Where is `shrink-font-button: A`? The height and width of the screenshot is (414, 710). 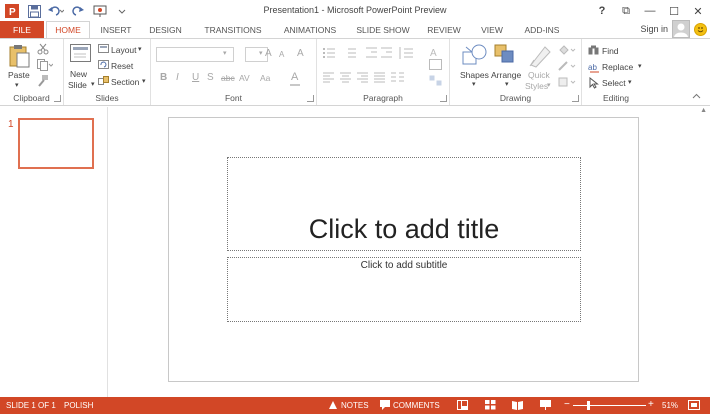
shrink-font-button: A is located at coordinates (281, 54).